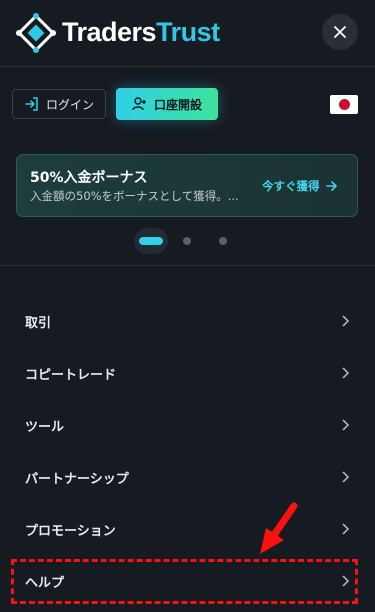 The width and height of the screenshot is (375, 612). I want to click on carousel-indicators, so click(187, 241).